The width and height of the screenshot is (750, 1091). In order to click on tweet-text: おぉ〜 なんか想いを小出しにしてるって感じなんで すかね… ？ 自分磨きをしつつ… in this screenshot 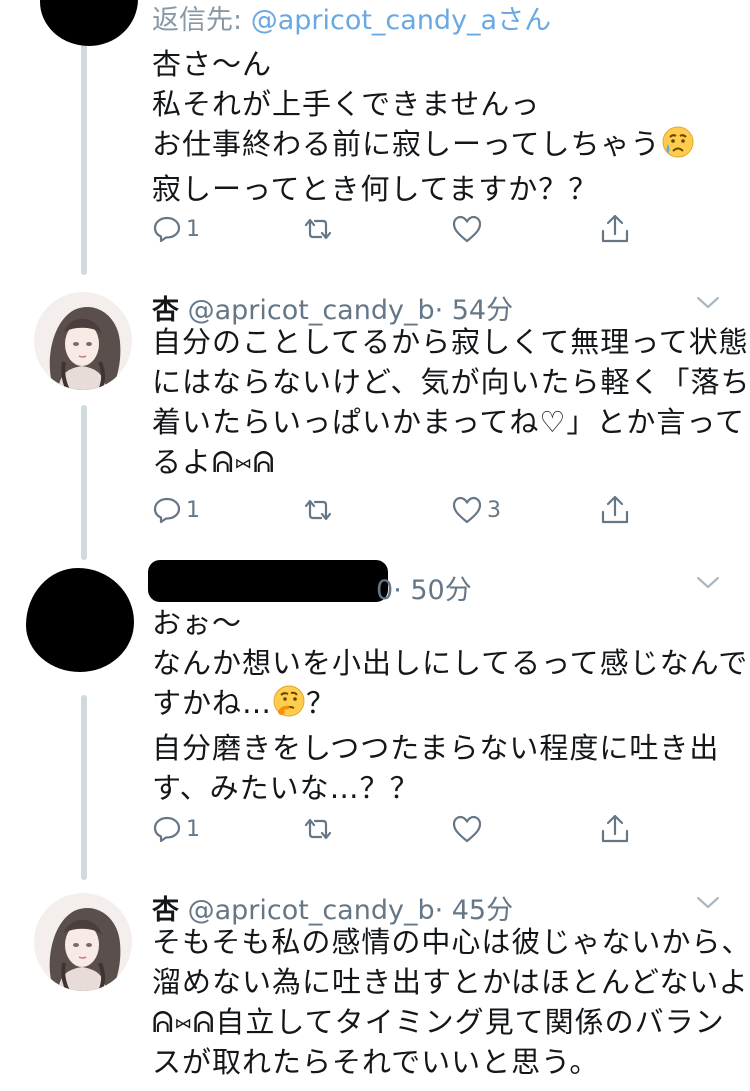, I will do `click(450, 705)`.